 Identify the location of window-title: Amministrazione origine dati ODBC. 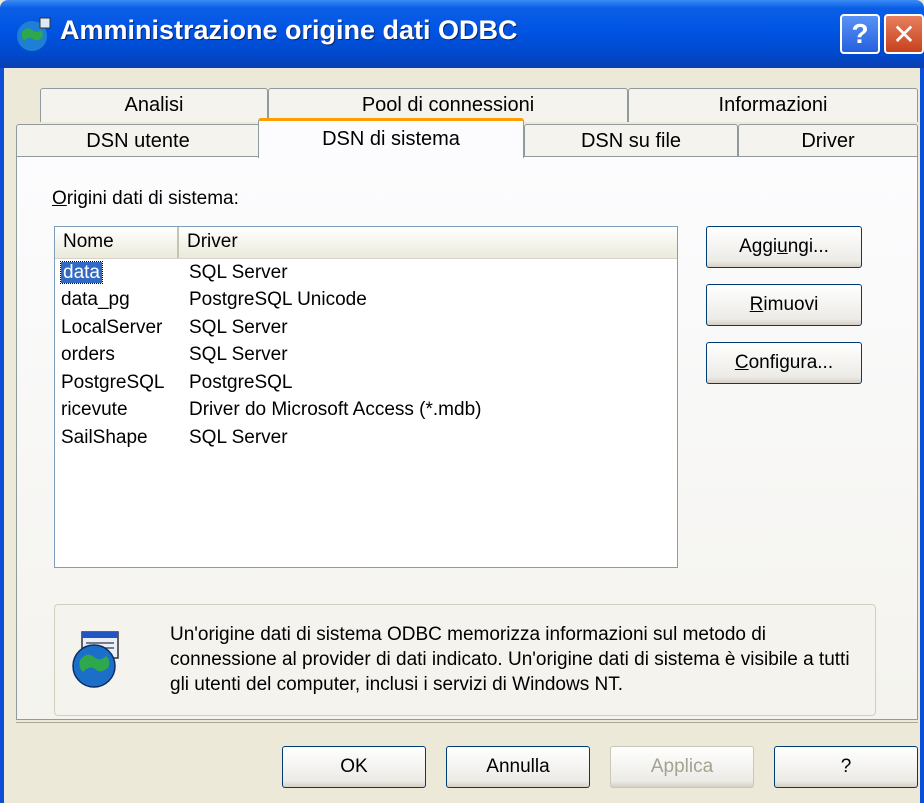
(289, 30).